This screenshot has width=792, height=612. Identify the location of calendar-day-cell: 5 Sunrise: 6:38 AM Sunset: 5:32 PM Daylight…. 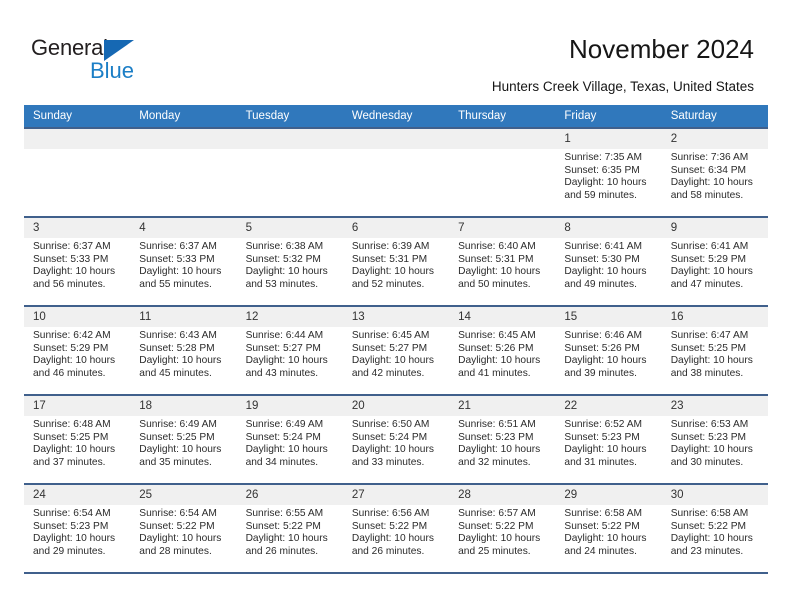
(289, 261).